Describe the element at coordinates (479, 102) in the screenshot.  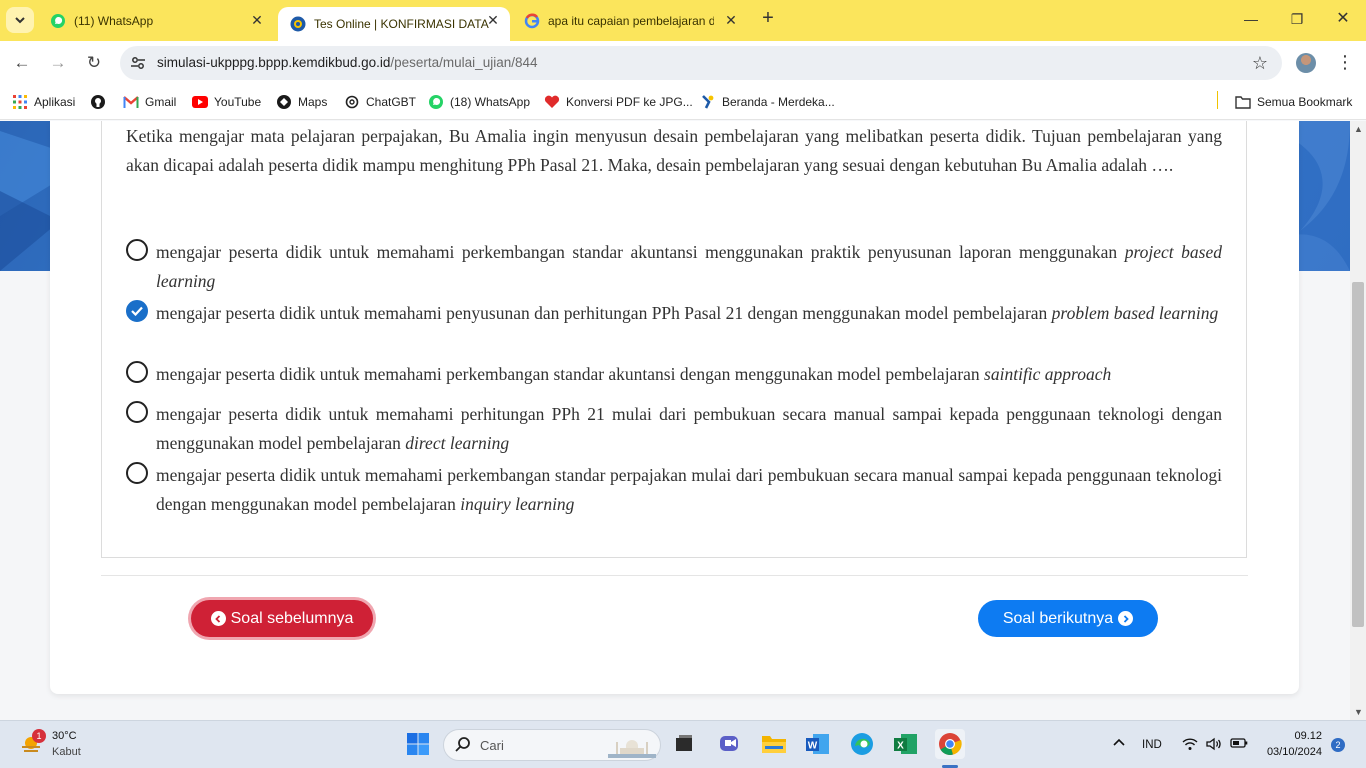
I see `bookmark-whatsapp: (18) WhatsApp` at that location.